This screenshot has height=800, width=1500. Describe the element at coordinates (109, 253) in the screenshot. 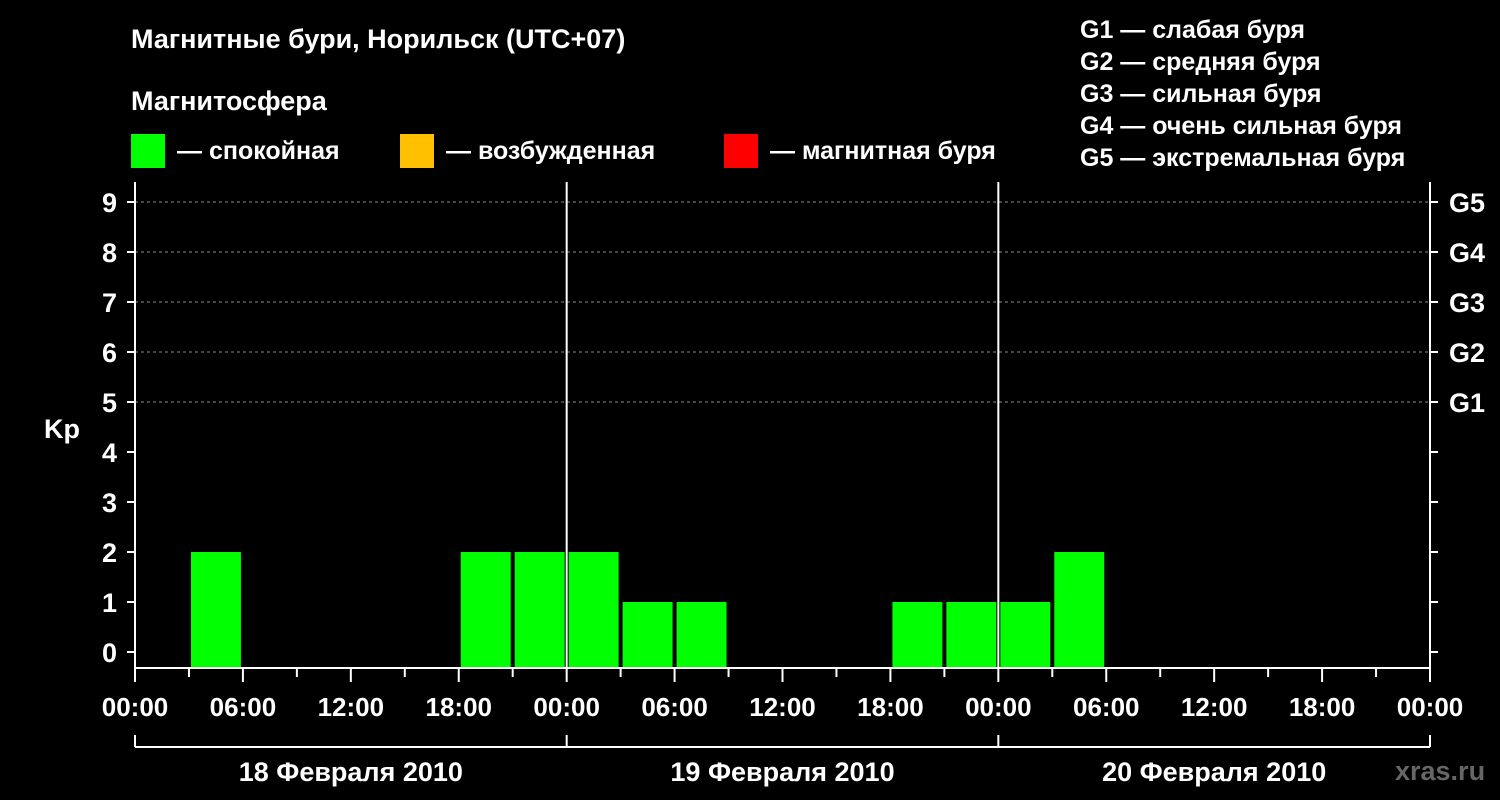

I see `y-tick-label: 8` at that location.